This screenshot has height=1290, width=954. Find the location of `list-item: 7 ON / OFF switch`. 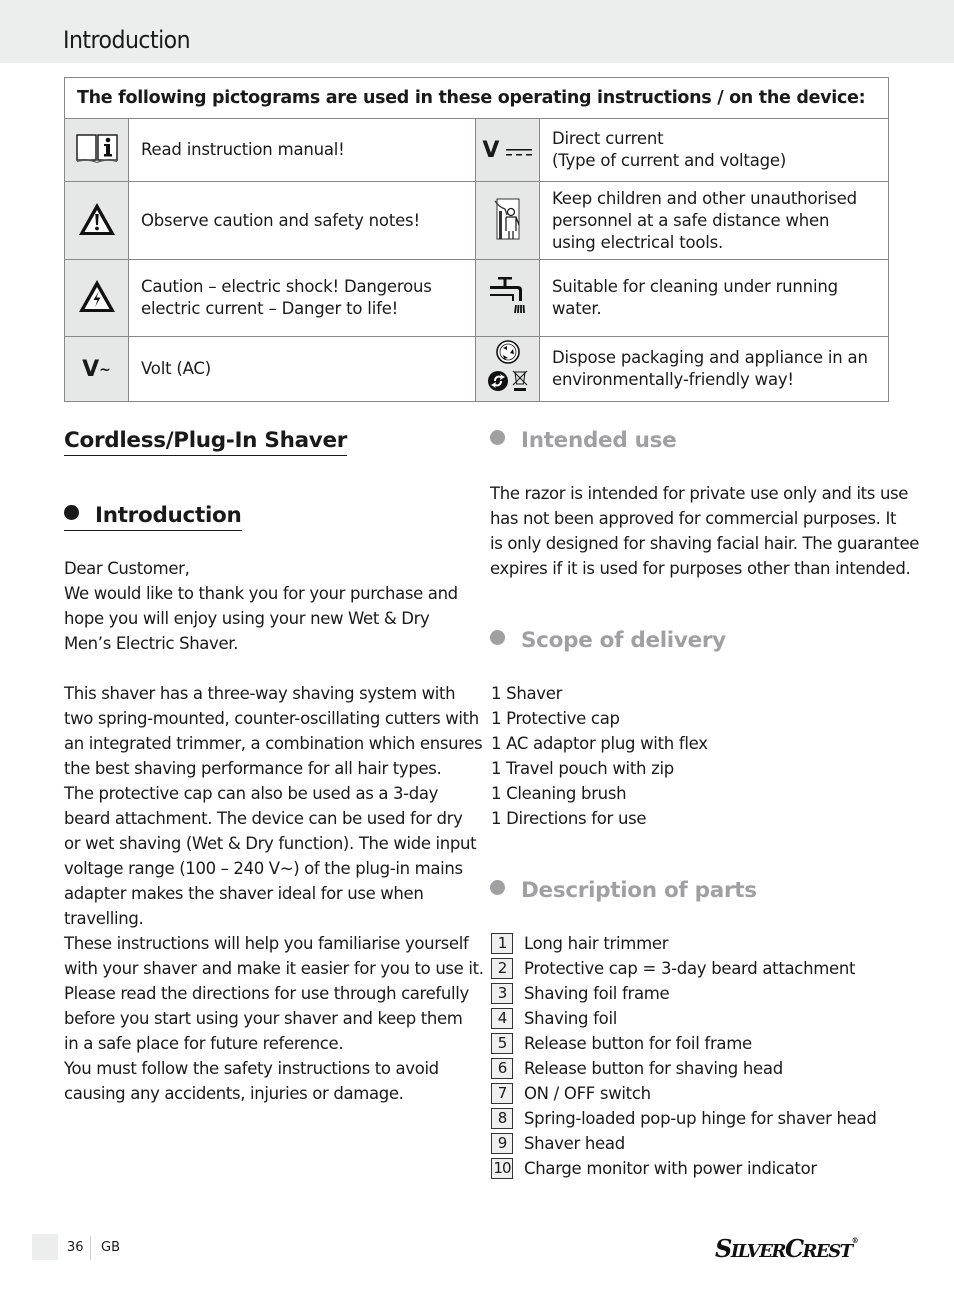

list-item: 7 ON / OFF switch is located at coordinates (684, 1093).